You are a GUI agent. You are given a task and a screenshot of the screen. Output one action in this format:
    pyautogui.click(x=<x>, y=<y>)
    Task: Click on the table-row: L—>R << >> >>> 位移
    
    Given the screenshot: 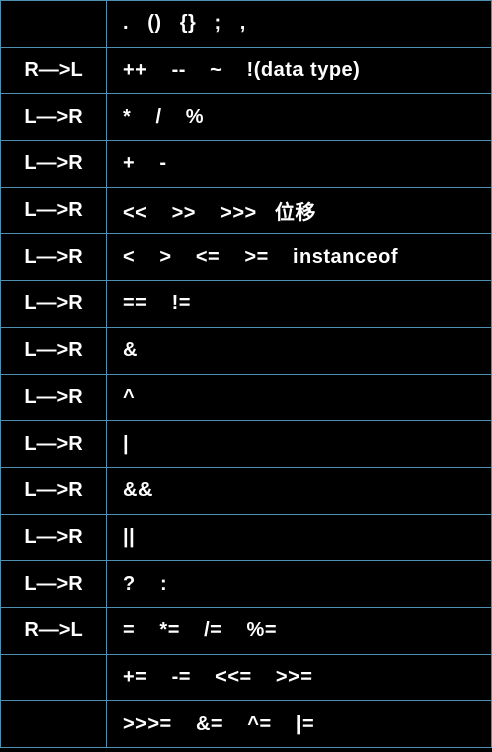 What is the action you would take?
    pyautogui.click(x=246, y=210)
    